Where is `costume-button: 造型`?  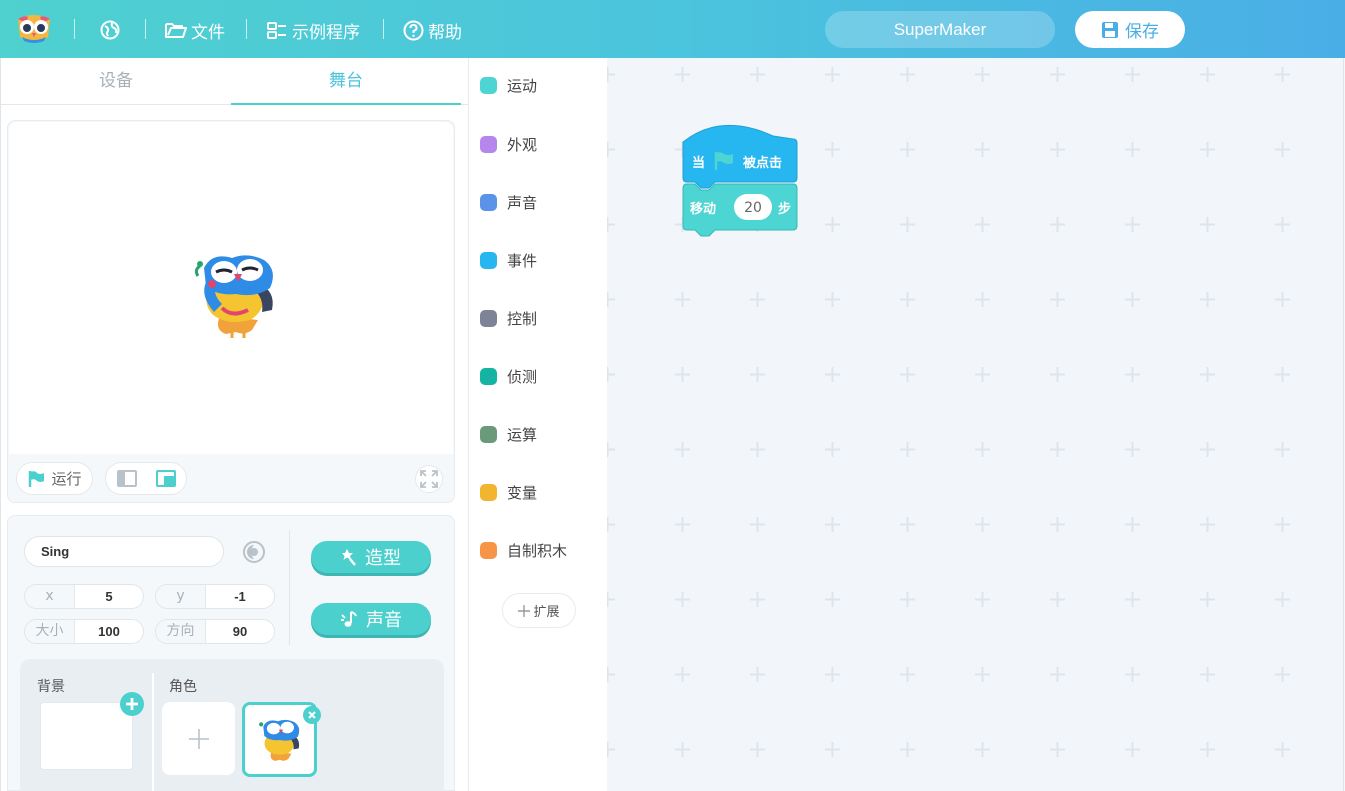 costume-button: 造型 is located at coordinates (371, 557).